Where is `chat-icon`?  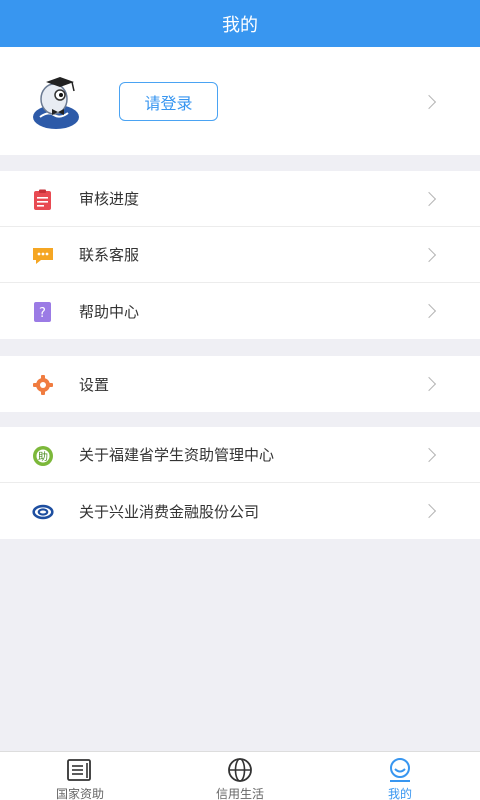
chat-icon is located at coordinates (43, 256).